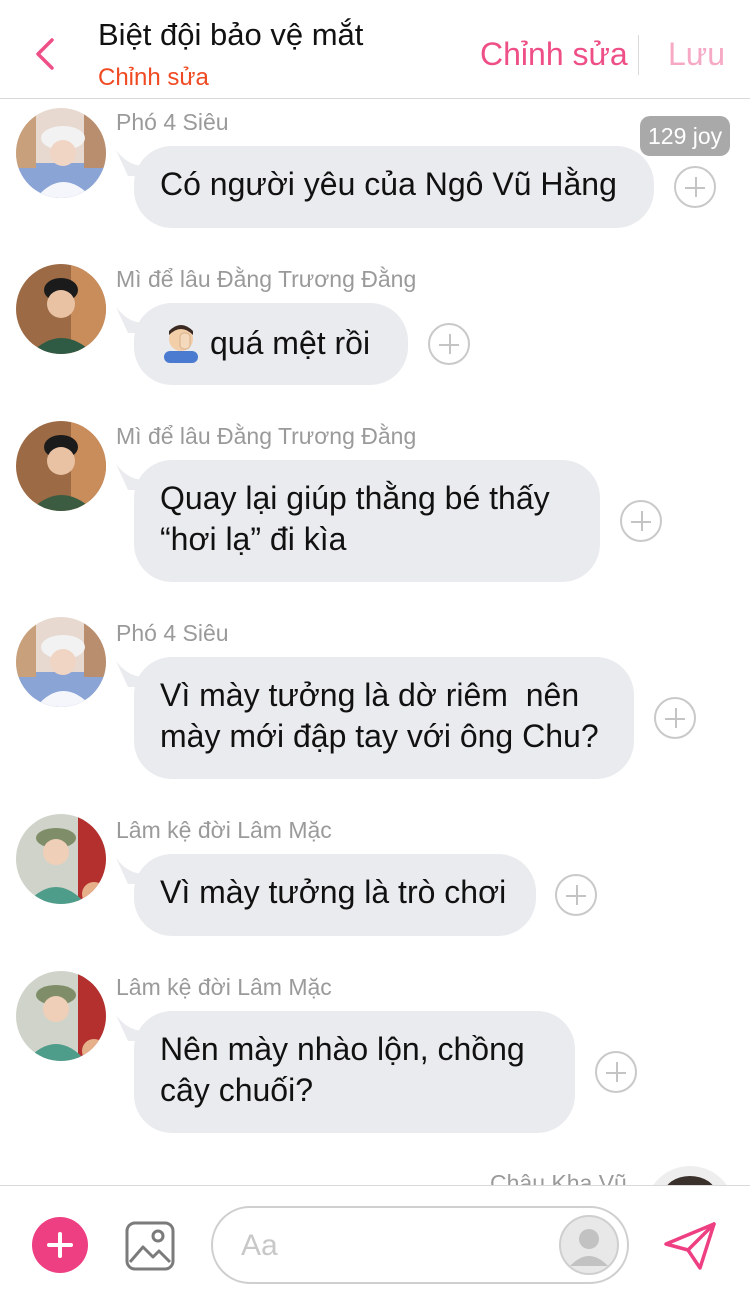 Image resolution: width=750 pixels, height=1305 pixels. I want to click on composer-bar, so click(375, 1245).